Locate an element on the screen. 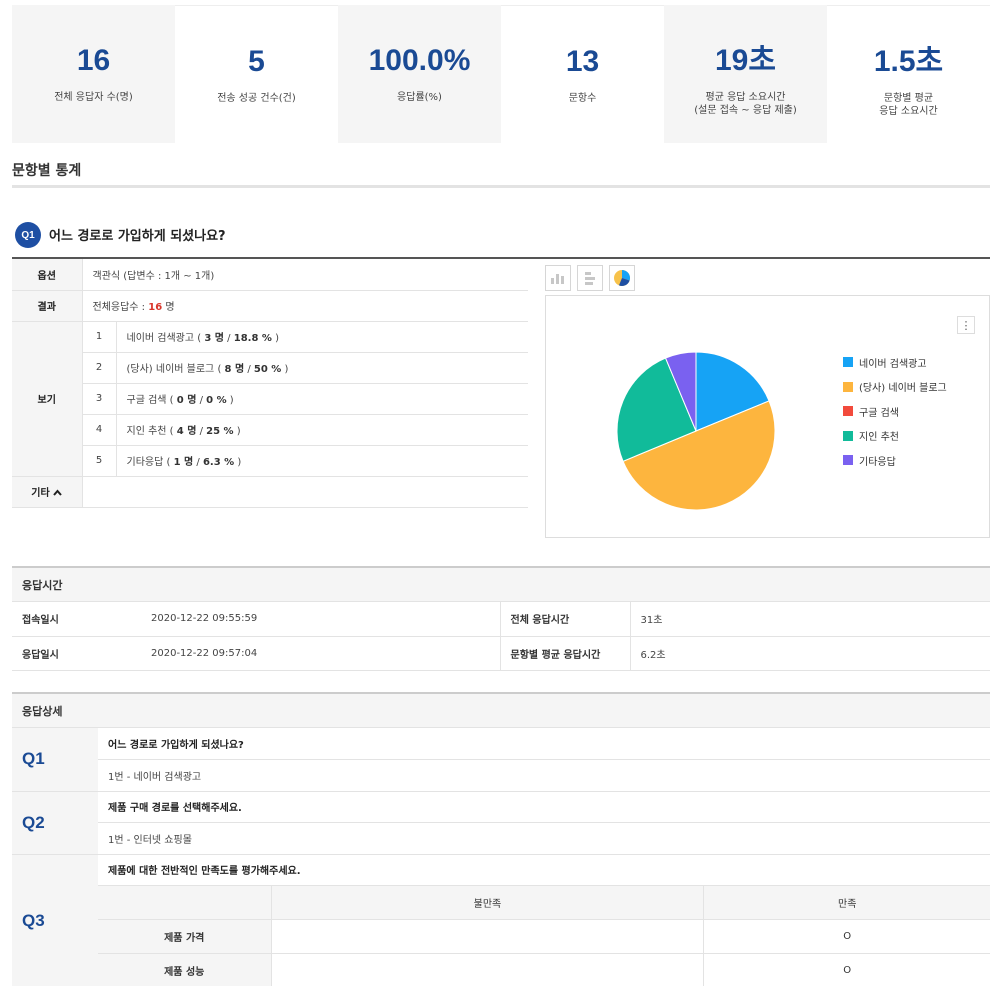 This screenshot has width=993, height=986. stat-label-line1: 전체 응답자 수(명) is located at coordinates (93, 97).